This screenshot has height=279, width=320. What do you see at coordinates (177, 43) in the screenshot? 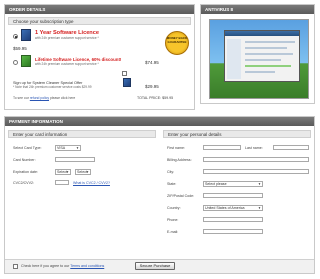
I see `guarantee-badge: MONEY BACK GUARANTEE` at bounding box center [177, 43].